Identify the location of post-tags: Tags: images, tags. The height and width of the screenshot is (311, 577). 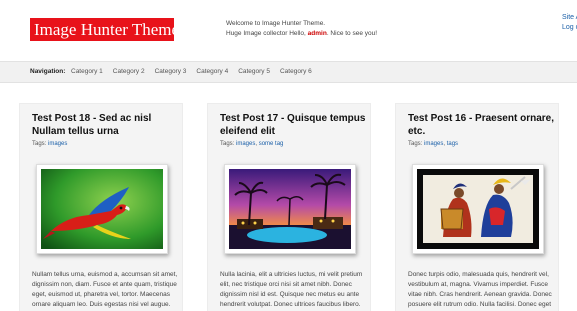
(433, 144).